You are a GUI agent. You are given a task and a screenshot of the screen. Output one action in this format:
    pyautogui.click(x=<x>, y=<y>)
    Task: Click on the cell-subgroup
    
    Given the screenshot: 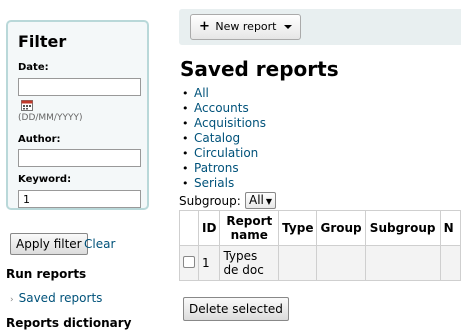 What is the action you would take?
    pyautogui.click(x=402, y=263)
    